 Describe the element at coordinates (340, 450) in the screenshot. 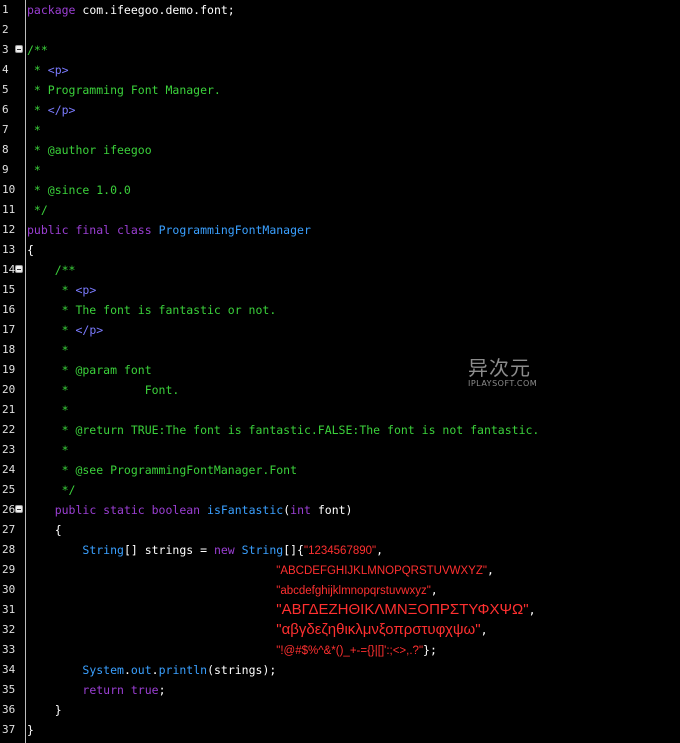

I see `code-line: 23 *` at that location.